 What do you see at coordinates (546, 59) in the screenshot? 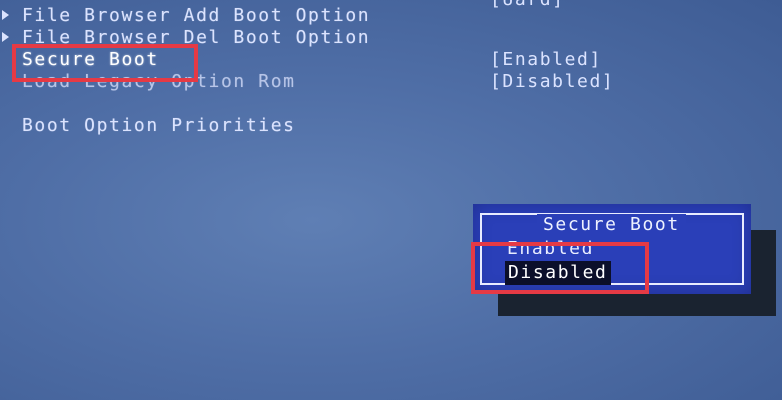
I see `secure-boot-value: [Enabled]` at bounding box center [546, 59].